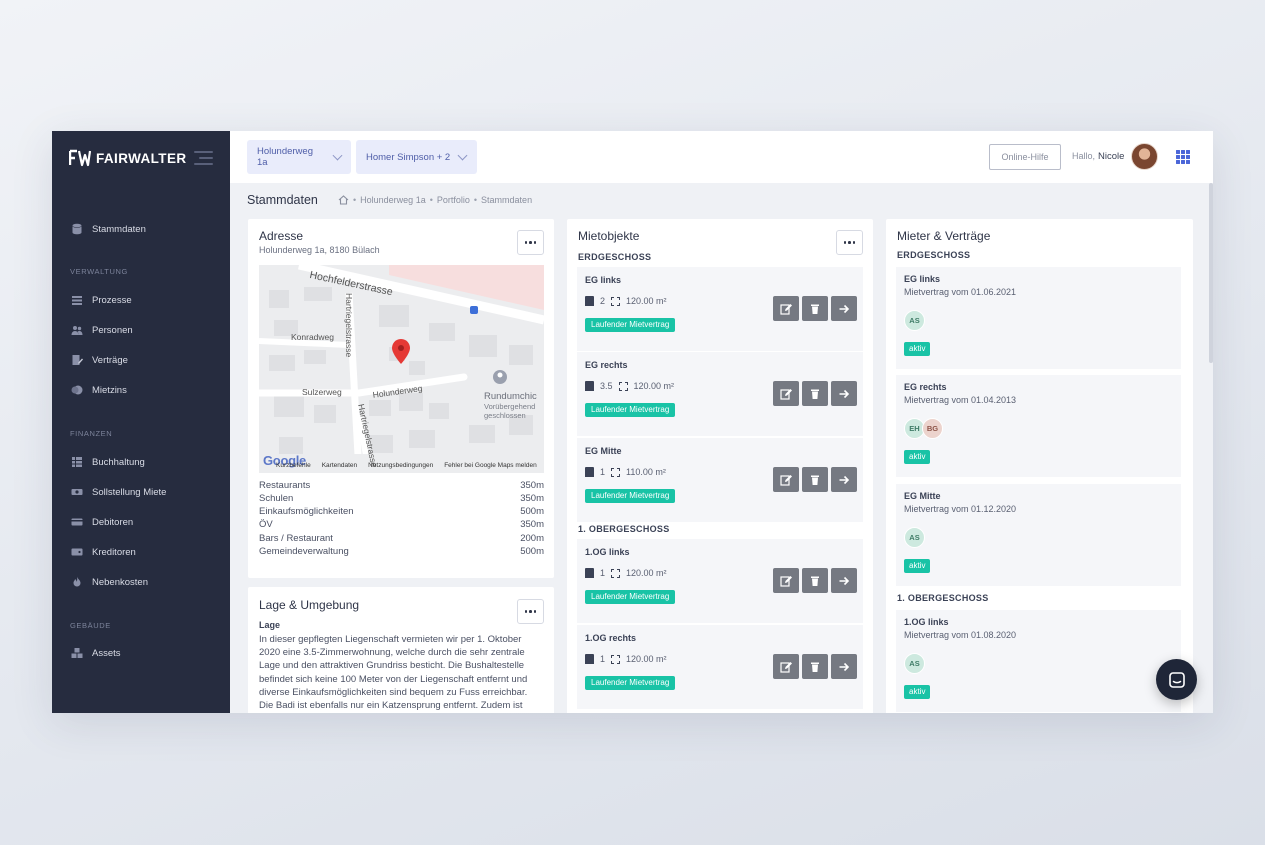 The height and width of the screenshot is (845, 1265). What do you see at coordinates (119, 229) in the screenshot?
I see `sidebar-item-label: Stammdaten` at bounding box center [119, 229].